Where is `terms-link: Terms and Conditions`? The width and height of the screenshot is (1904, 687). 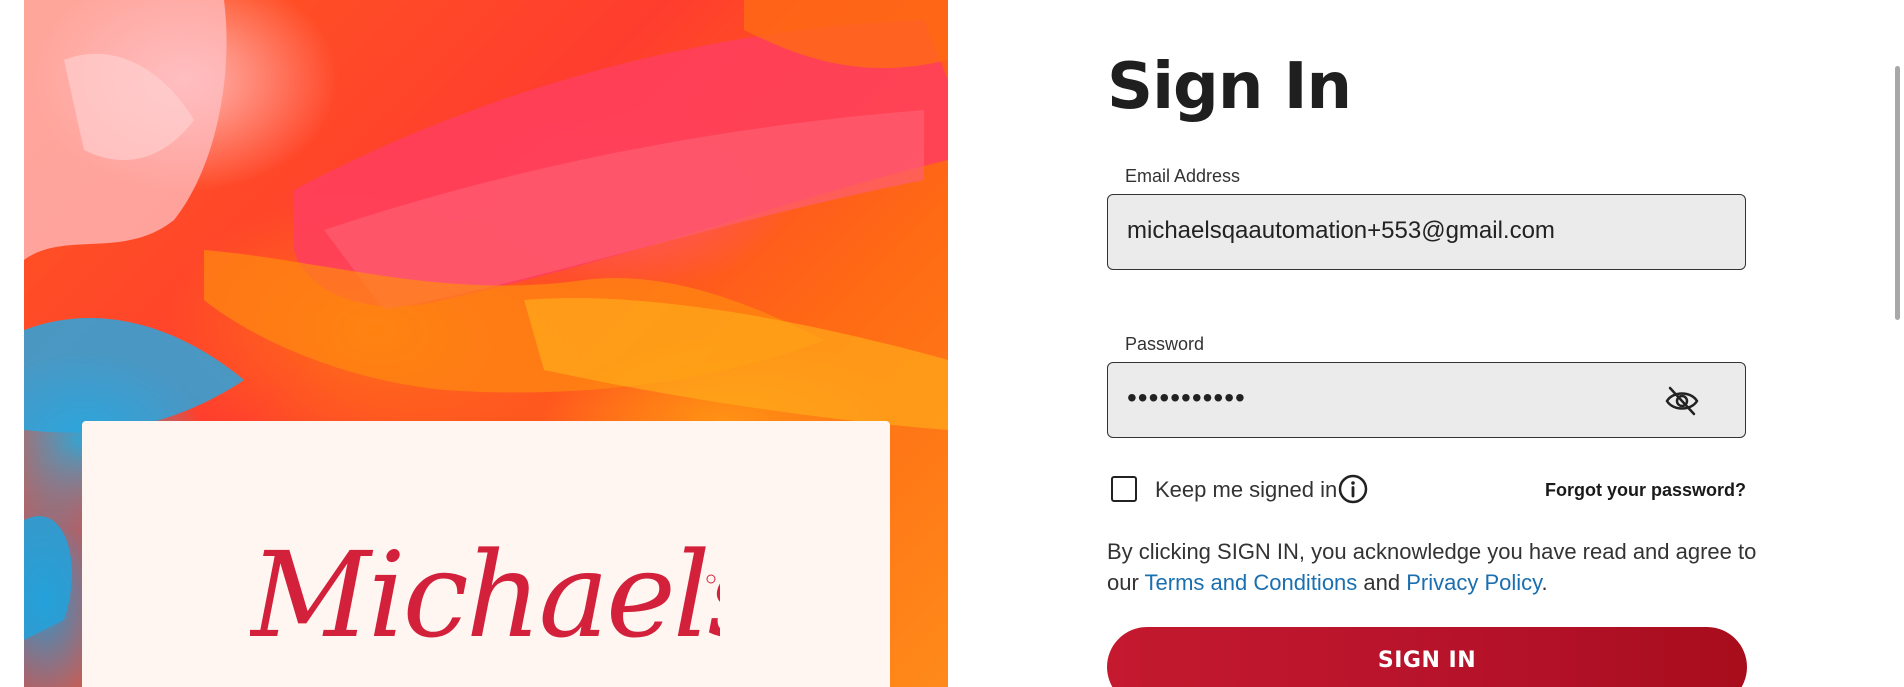 terms-link: Terms and Conditions is located at coordinates (1251, 582).